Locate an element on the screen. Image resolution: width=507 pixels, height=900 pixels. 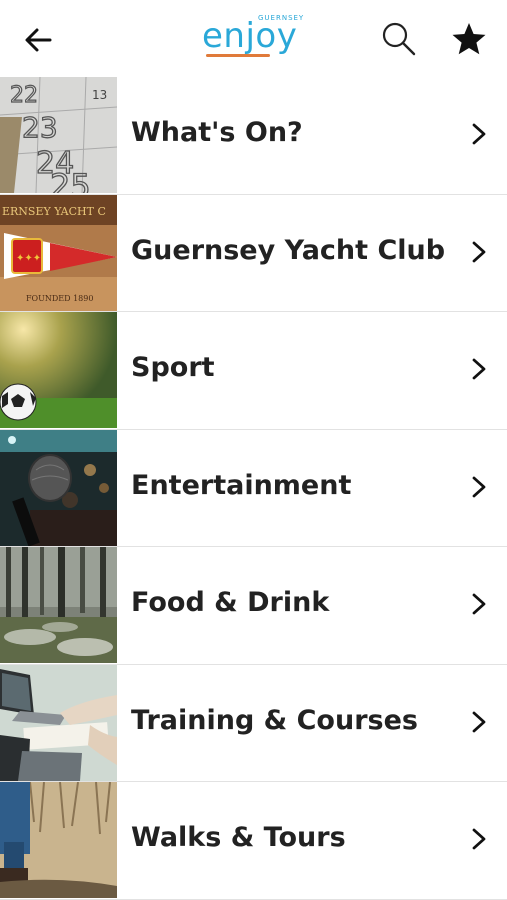
category-row-walks-tours: Walks & Tours is located at coordinates (253, 841).